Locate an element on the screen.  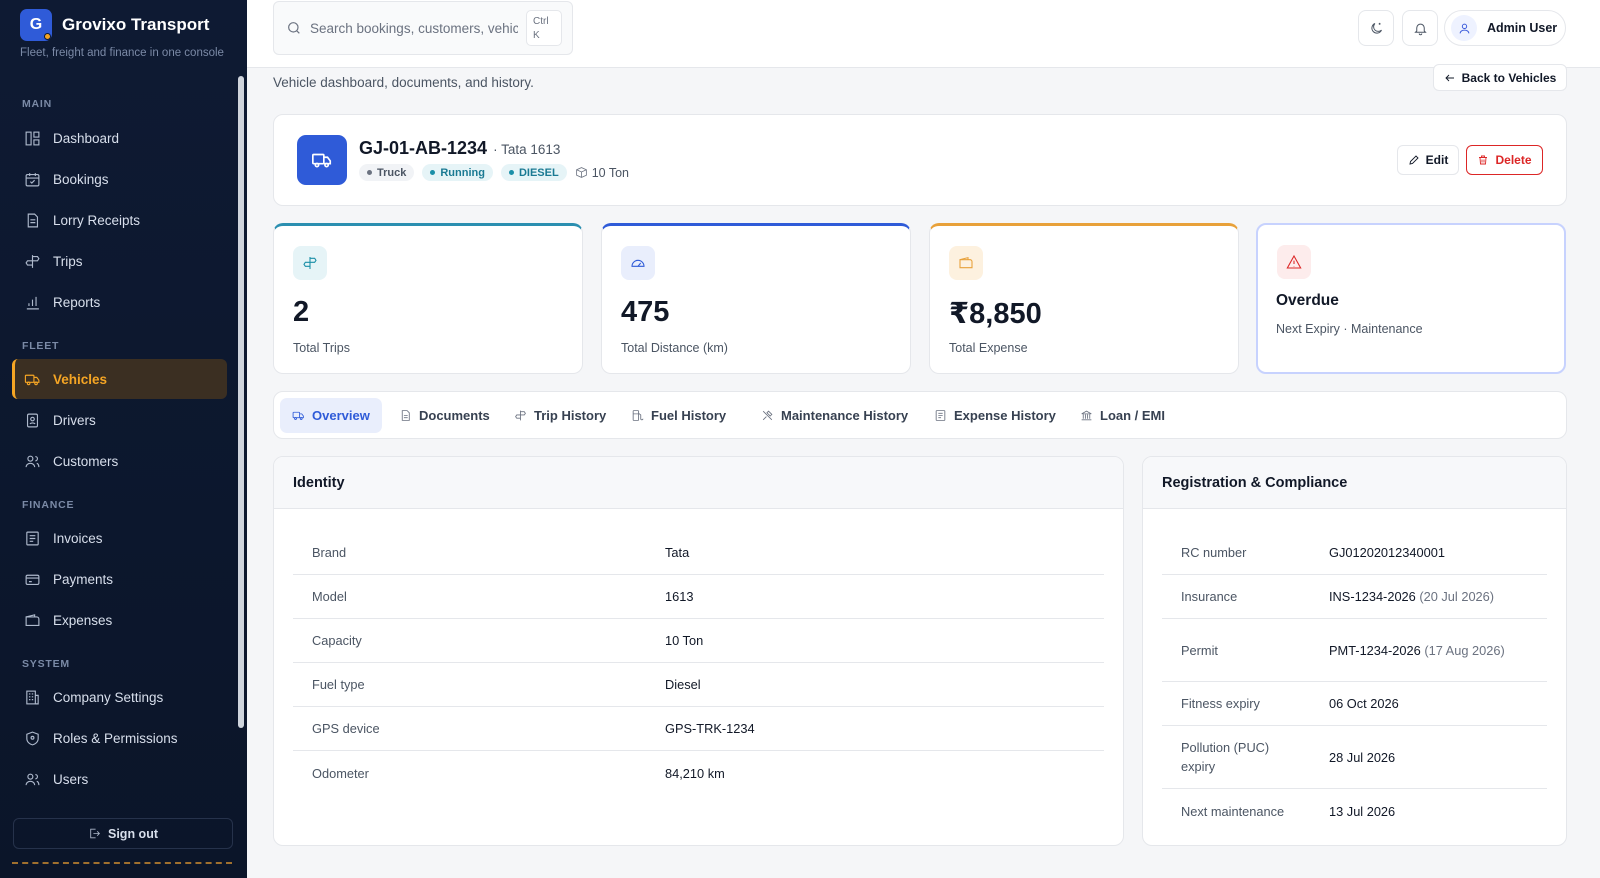
sign-out-button: Sign out is located at coordinates (123, 833).